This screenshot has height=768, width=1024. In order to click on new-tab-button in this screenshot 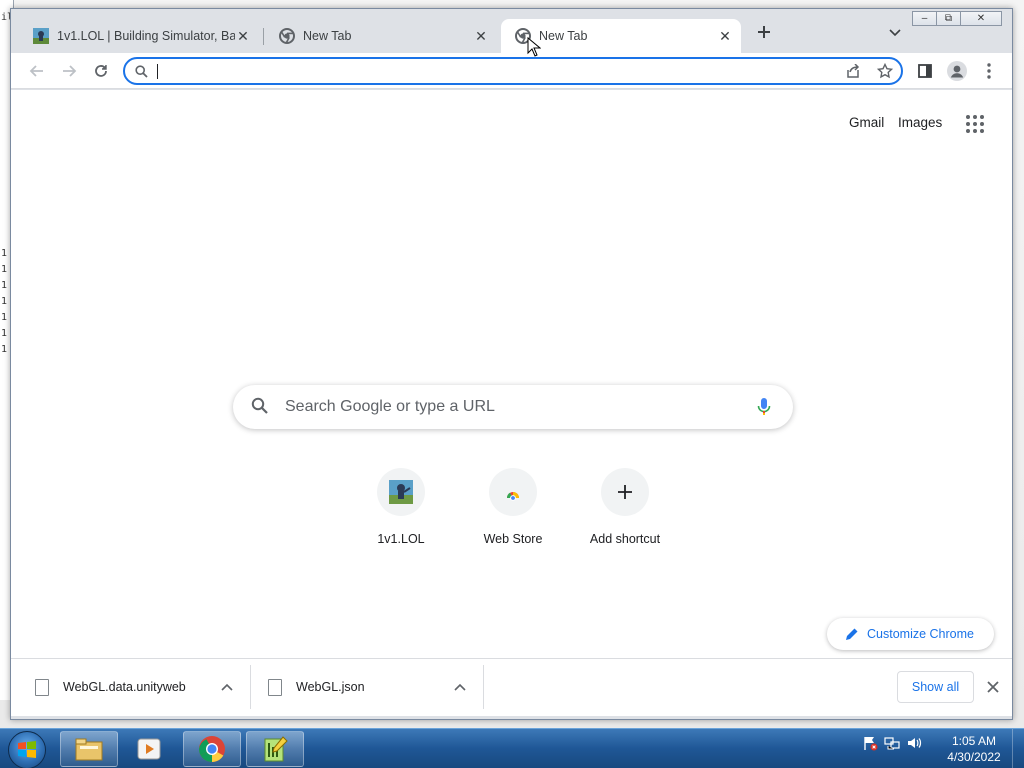, I will do `click(764, 32)`.